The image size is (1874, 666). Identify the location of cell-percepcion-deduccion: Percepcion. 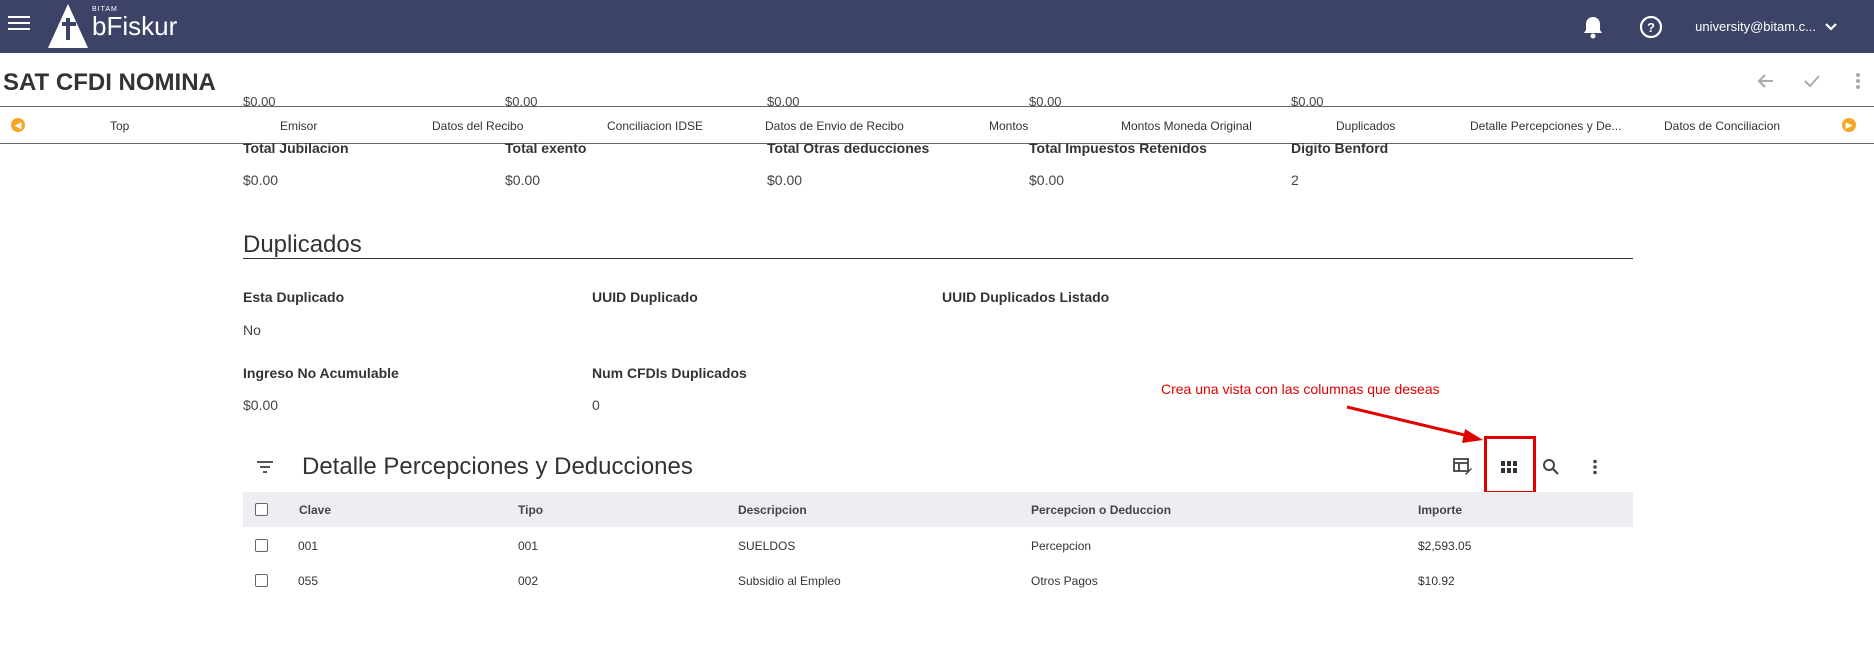
(1061, 546).